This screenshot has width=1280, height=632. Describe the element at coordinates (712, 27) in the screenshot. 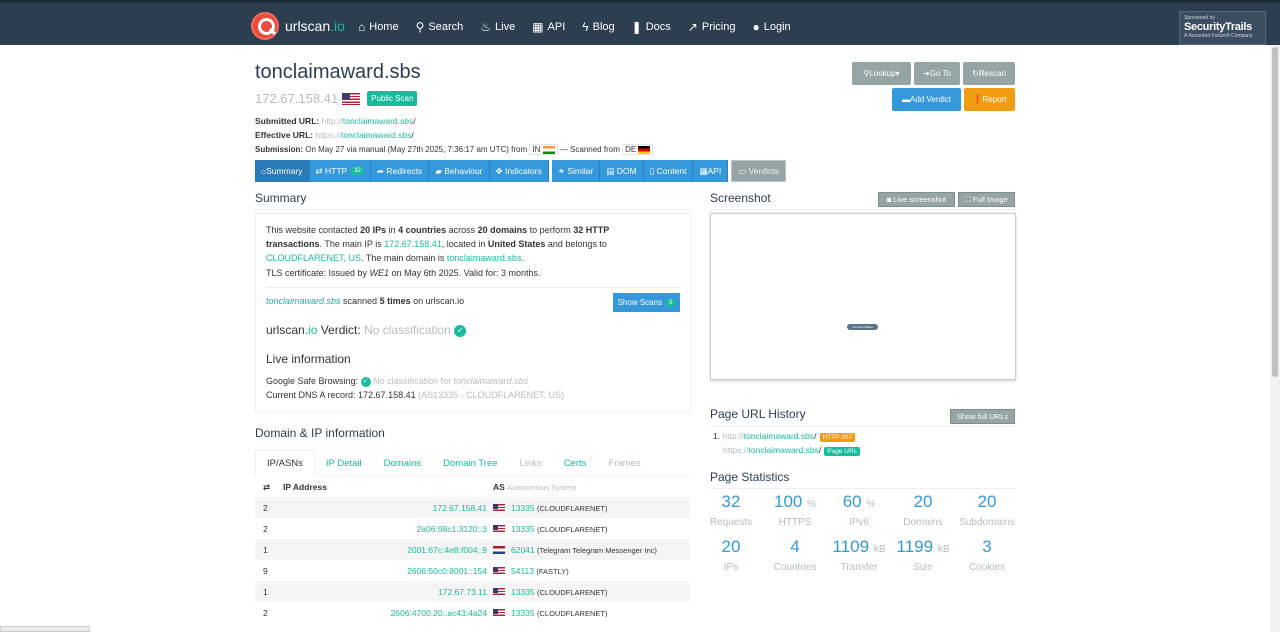

I see `nav-pricing: ↗ Pricing` at that location.